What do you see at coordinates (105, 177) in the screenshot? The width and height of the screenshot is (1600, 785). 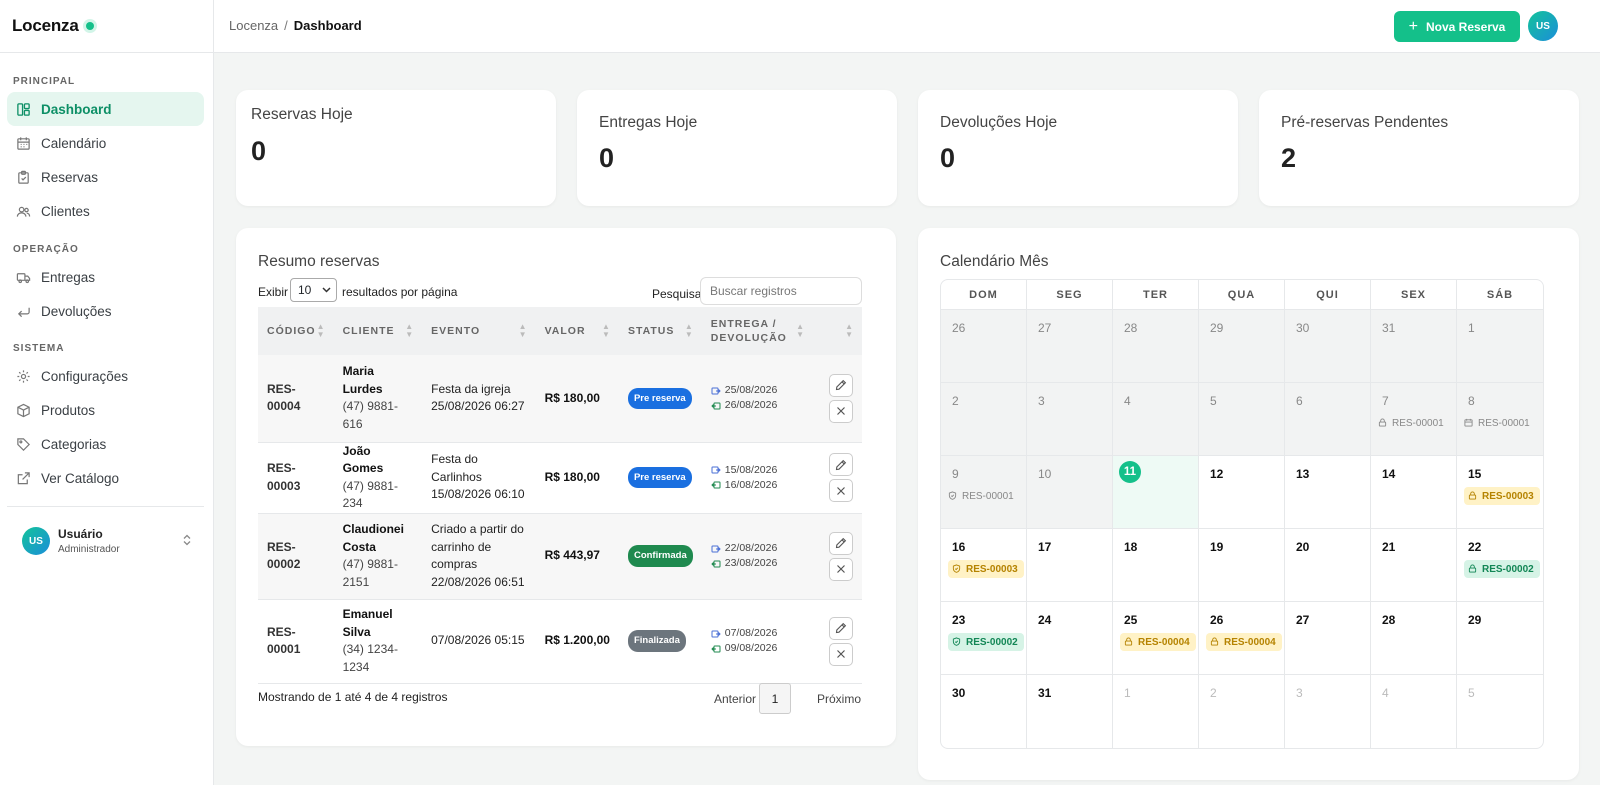 I see `sidebar-item-reservas: Reservas` at bounding box center [105, 177].